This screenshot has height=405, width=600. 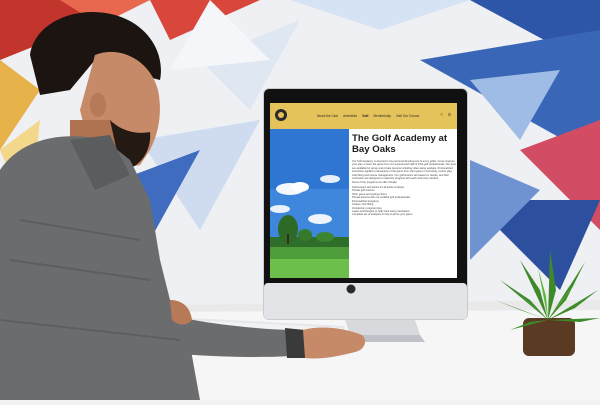 I want to click on nav-item-golf: Golf, so click(x=365, y=116).